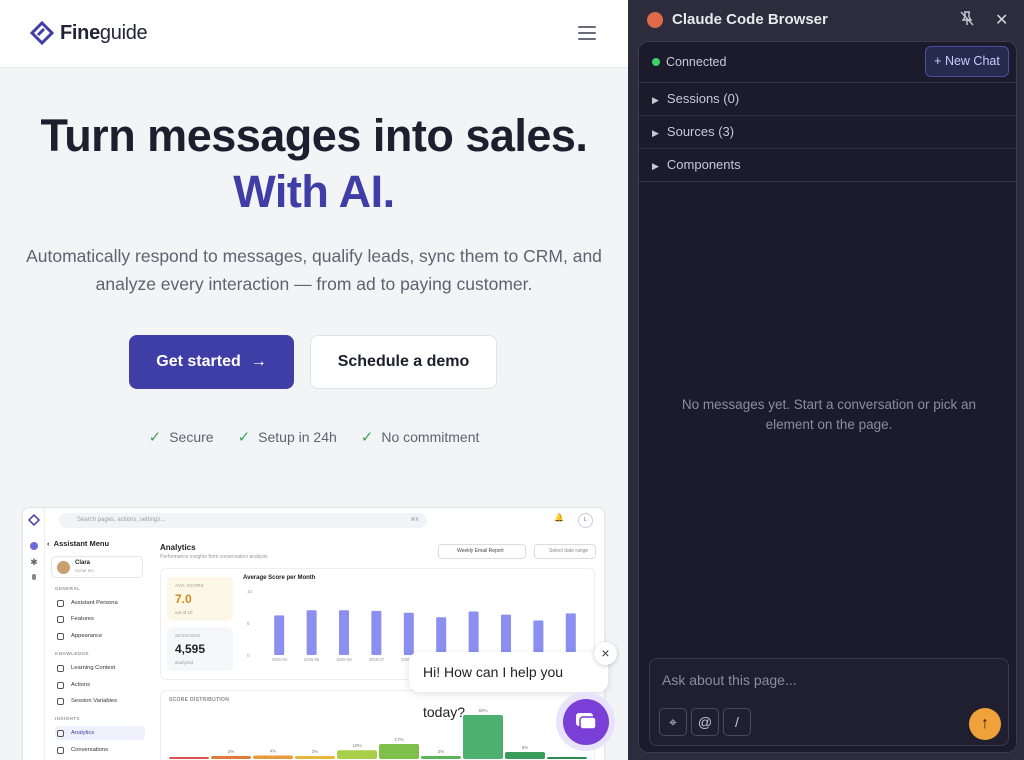  I want to click on sidebar-title: ‹ Assistant Menu, so click(78, 543).